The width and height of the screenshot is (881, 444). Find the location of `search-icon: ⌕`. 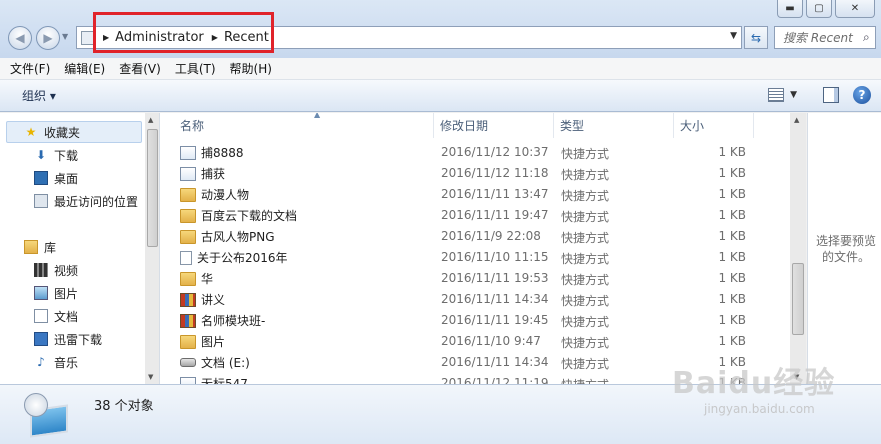

search-icon: ⌕ is located at coordinates (866, 37).